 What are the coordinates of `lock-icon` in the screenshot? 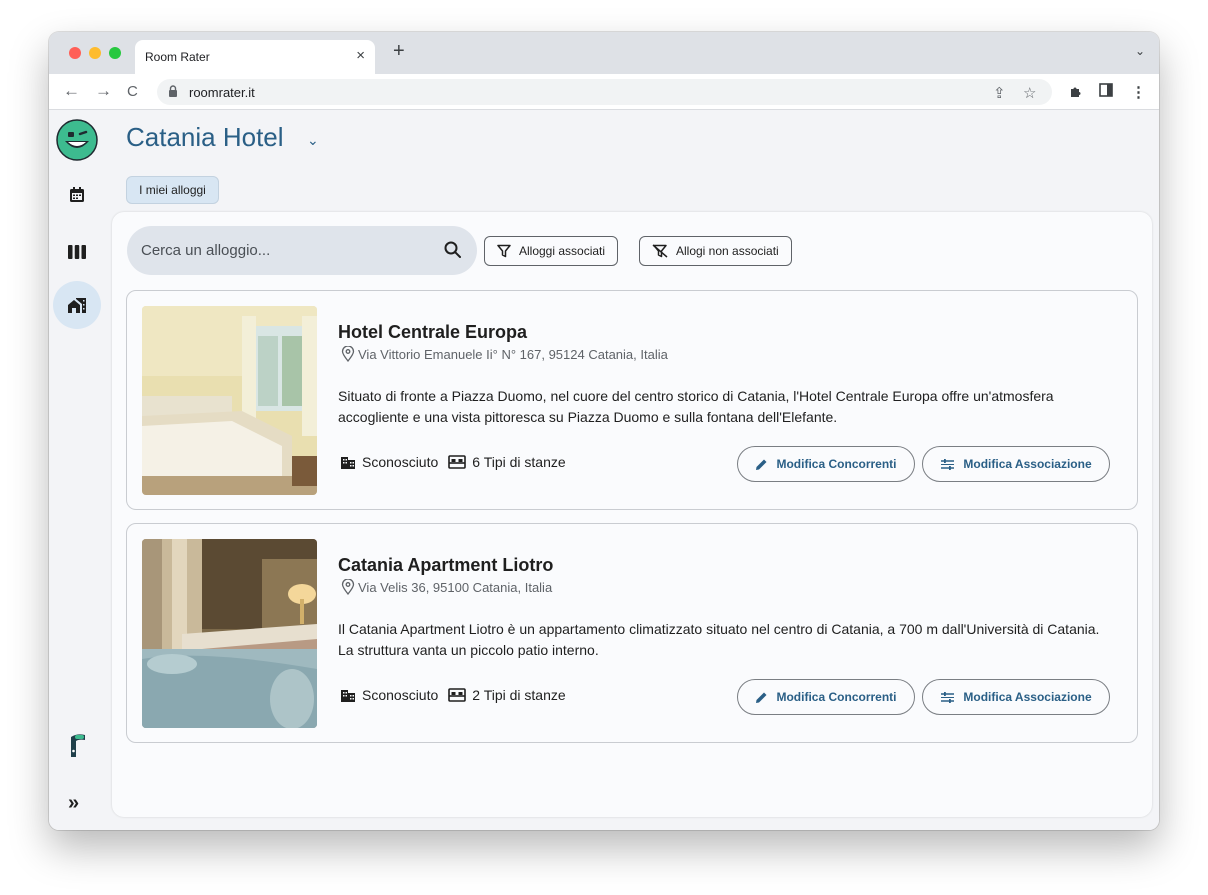 It's located at (173, 91).